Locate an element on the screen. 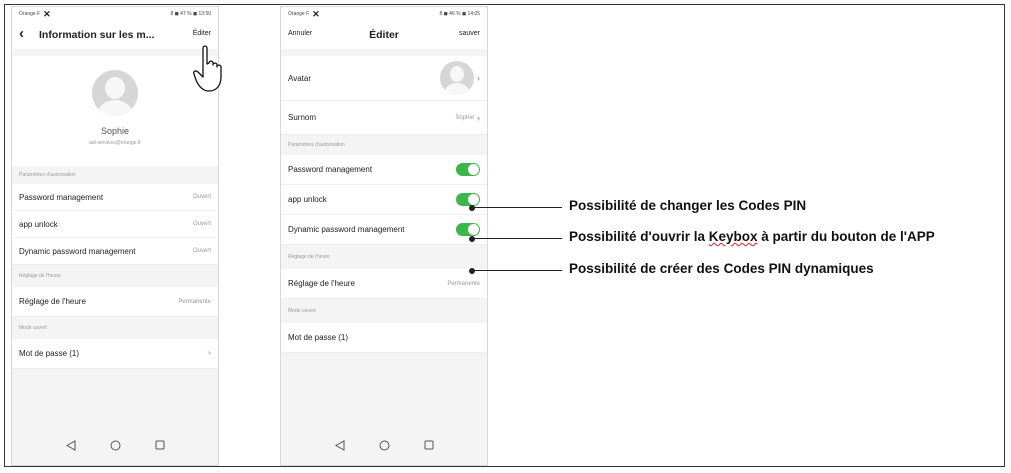 This screenshot has height=473, width=1011. nickname-value: Sophie is located at coordinates (464, 117).